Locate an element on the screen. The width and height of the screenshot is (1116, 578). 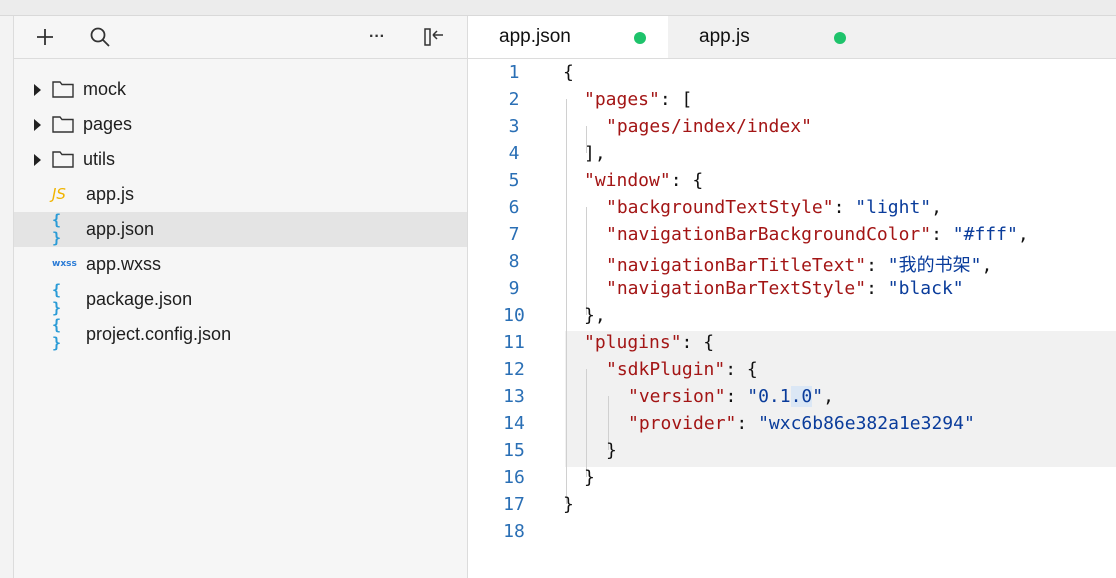
line-number: 9 is located at coordinates (514, 288).